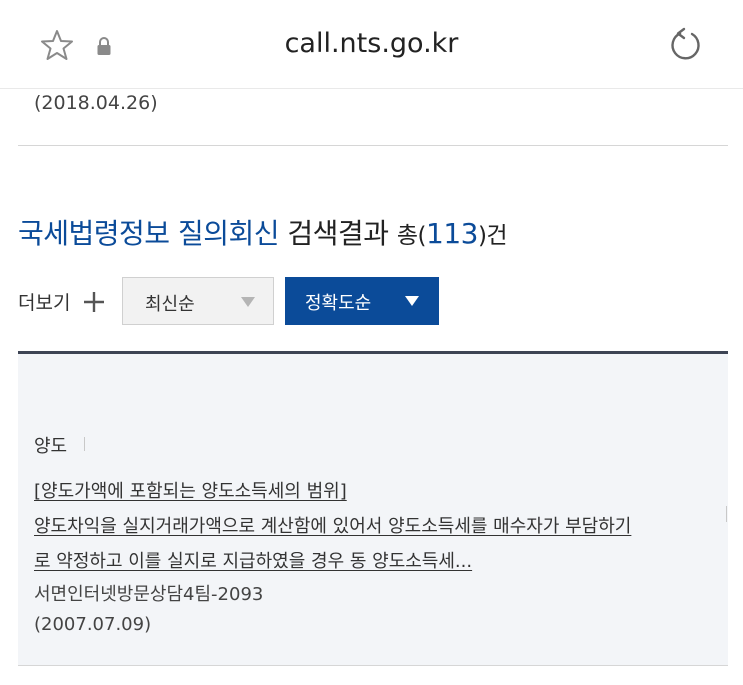  What do you see at coordinates (51, 446) in the screenshot?
I see `result-category: 양도` at bounding box center [51, 446].